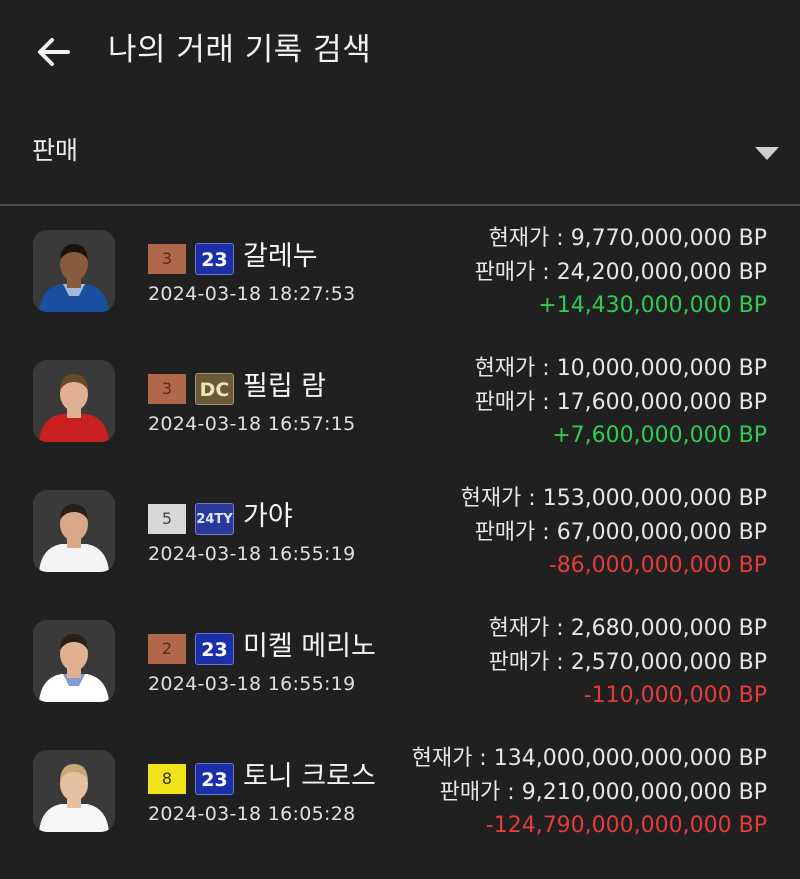  I want to click on current-price-value: 9,770,000,000 BP, so click(668, 238).